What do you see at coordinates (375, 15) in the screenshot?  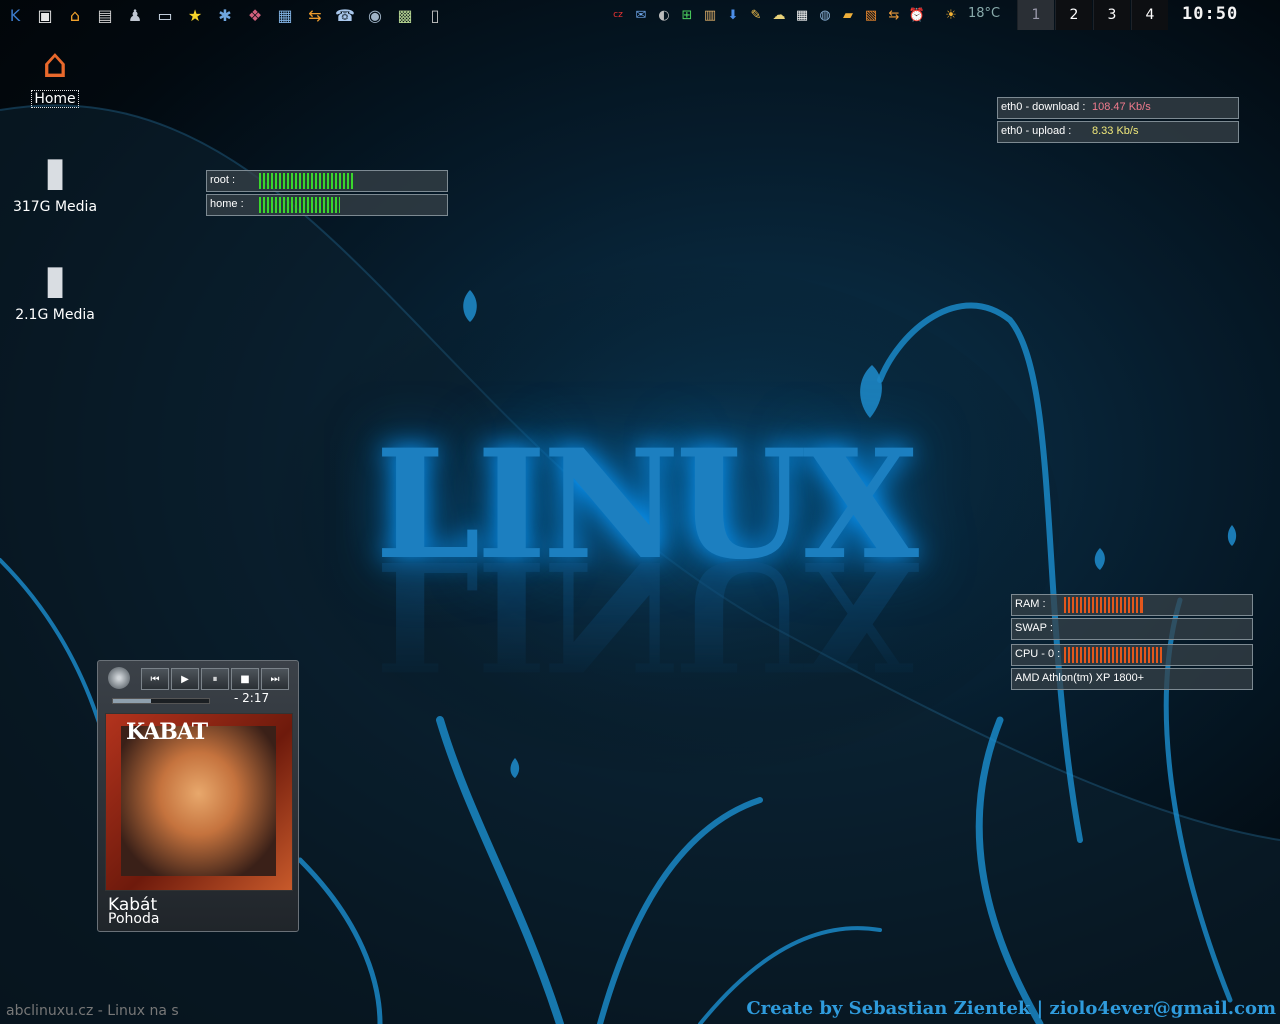 I see `disc-burner-icon: ◉` at bounding box center [375, 15].